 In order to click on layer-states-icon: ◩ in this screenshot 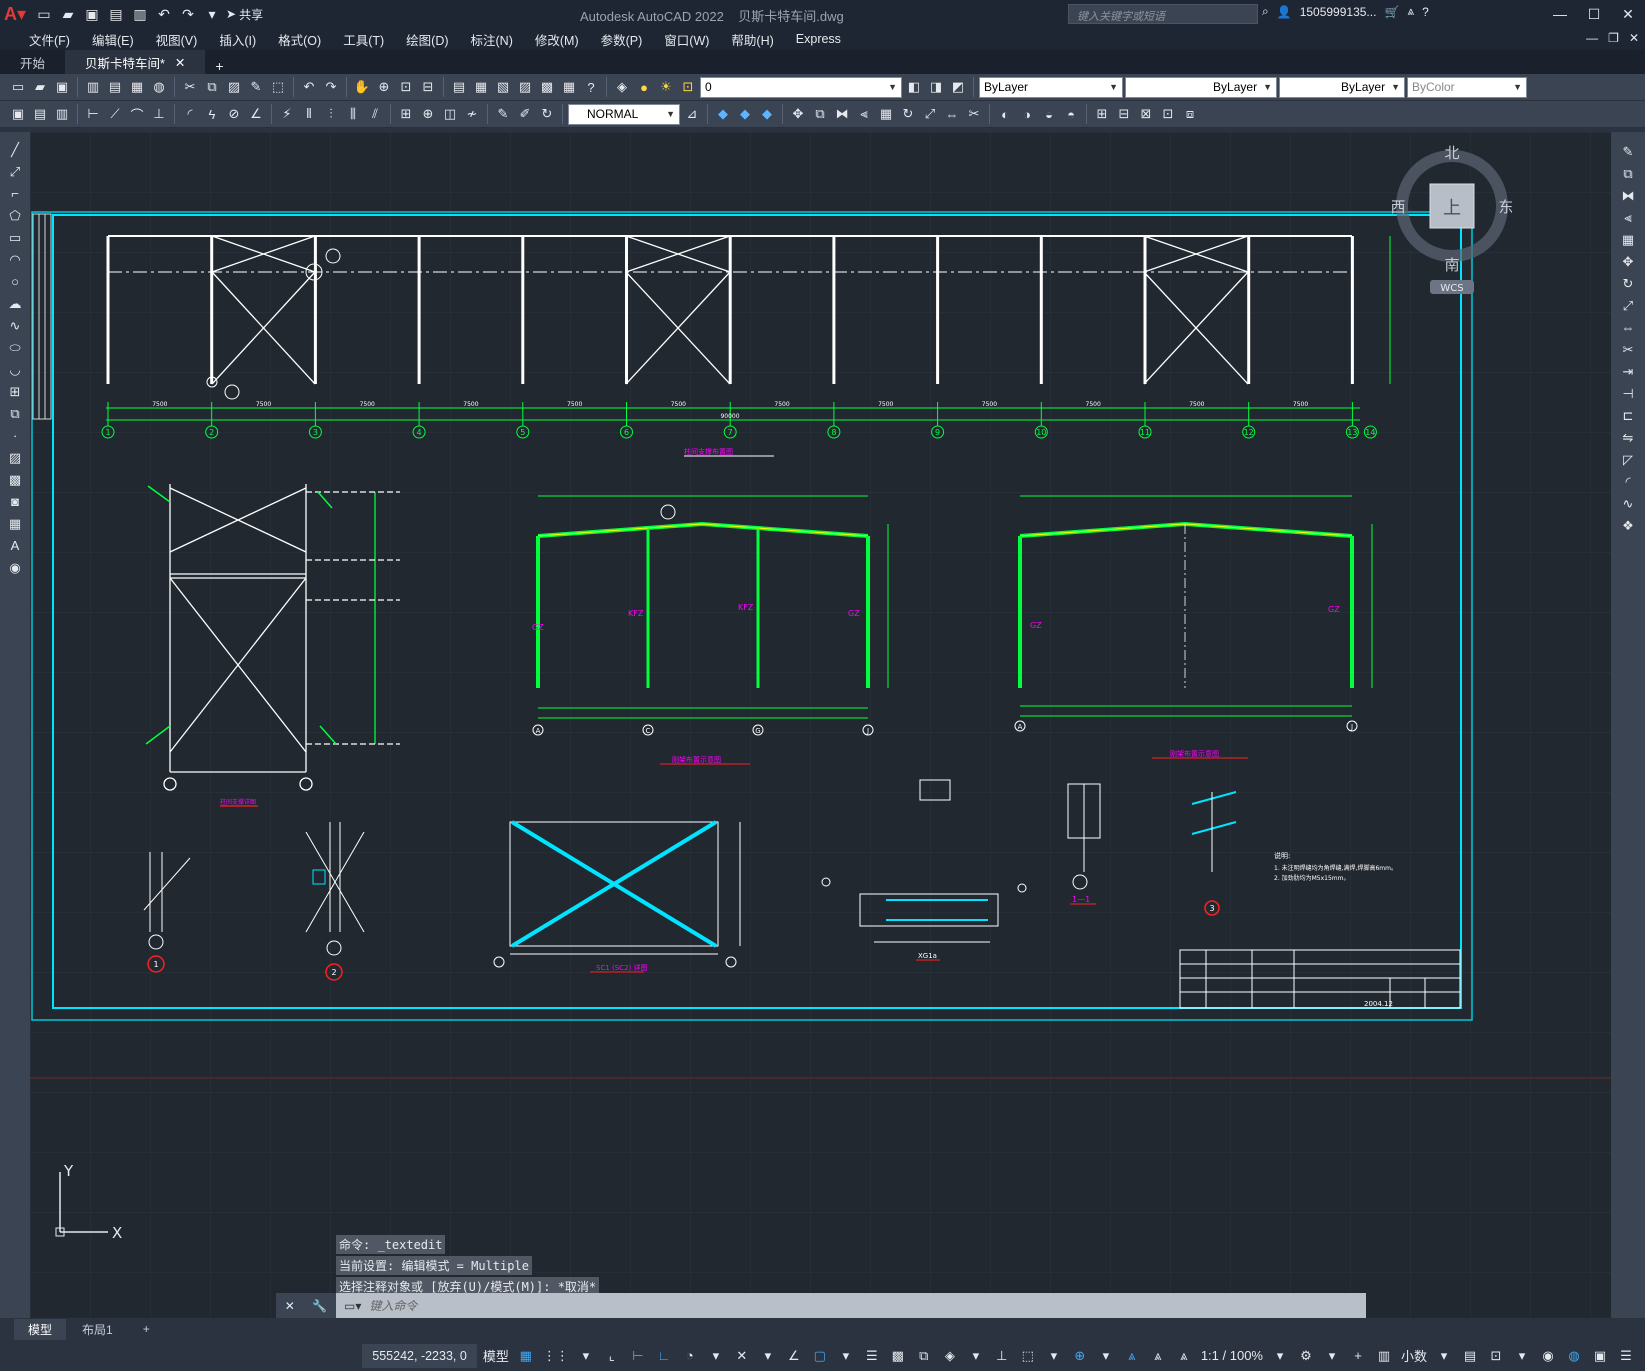, I will do `click(958, 87)`.